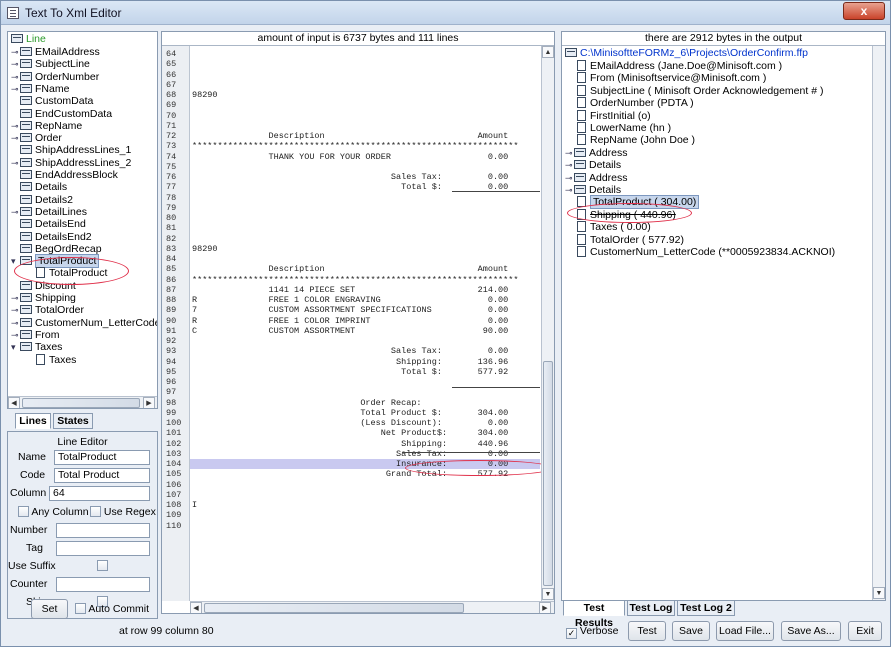 This screenshot has height=647, width=891. I want to click on tree-item: ⊸ FName, so click(40, 89).